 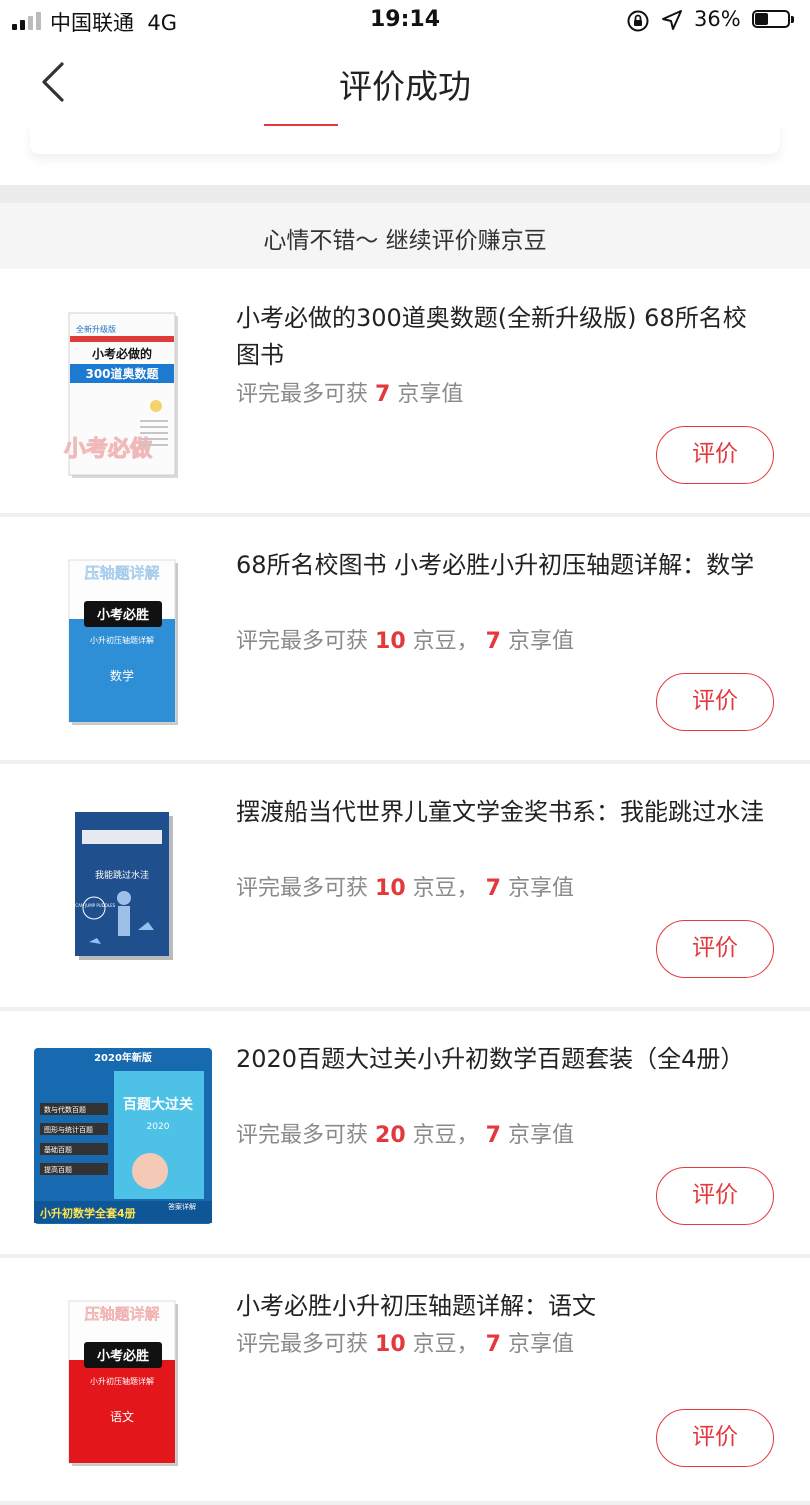 I want to click on status-time: 19:14, so click(x=405, y=19).